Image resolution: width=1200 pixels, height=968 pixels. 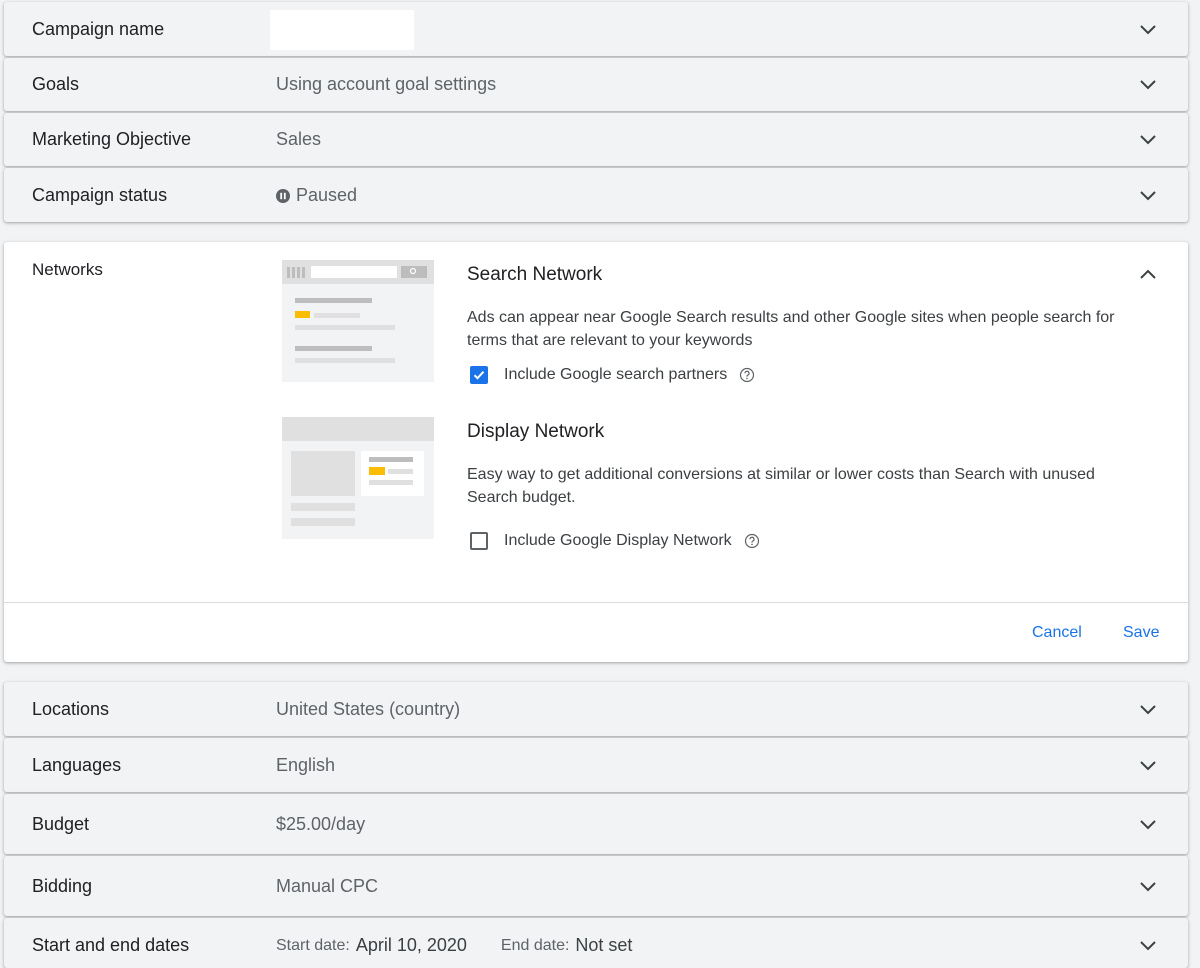 I want to click on row-value: English, so click(x=306, y=765).